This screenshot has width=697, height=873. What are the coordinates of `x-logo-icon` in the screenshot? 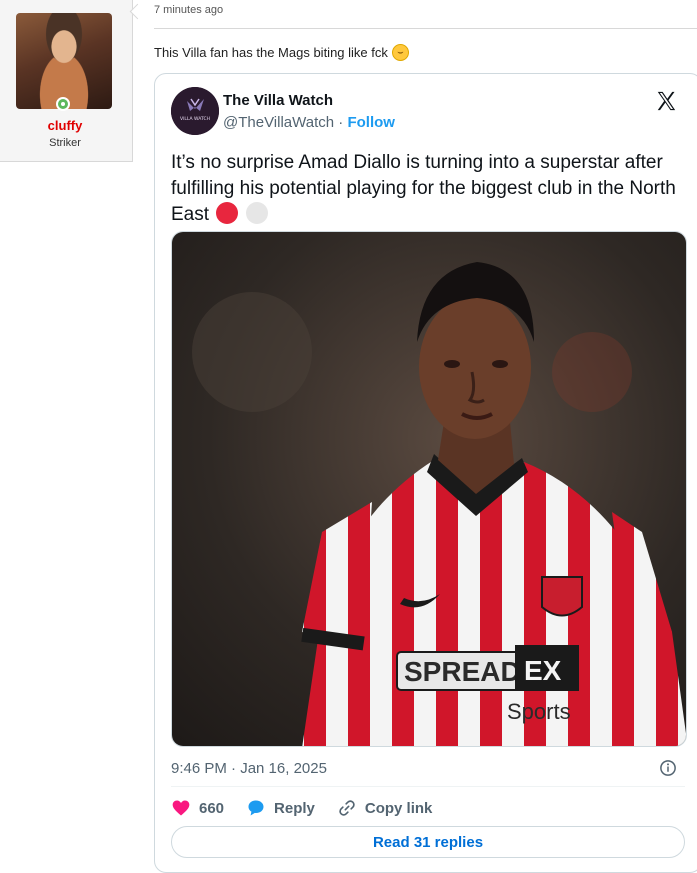 It's located at (666, 101).